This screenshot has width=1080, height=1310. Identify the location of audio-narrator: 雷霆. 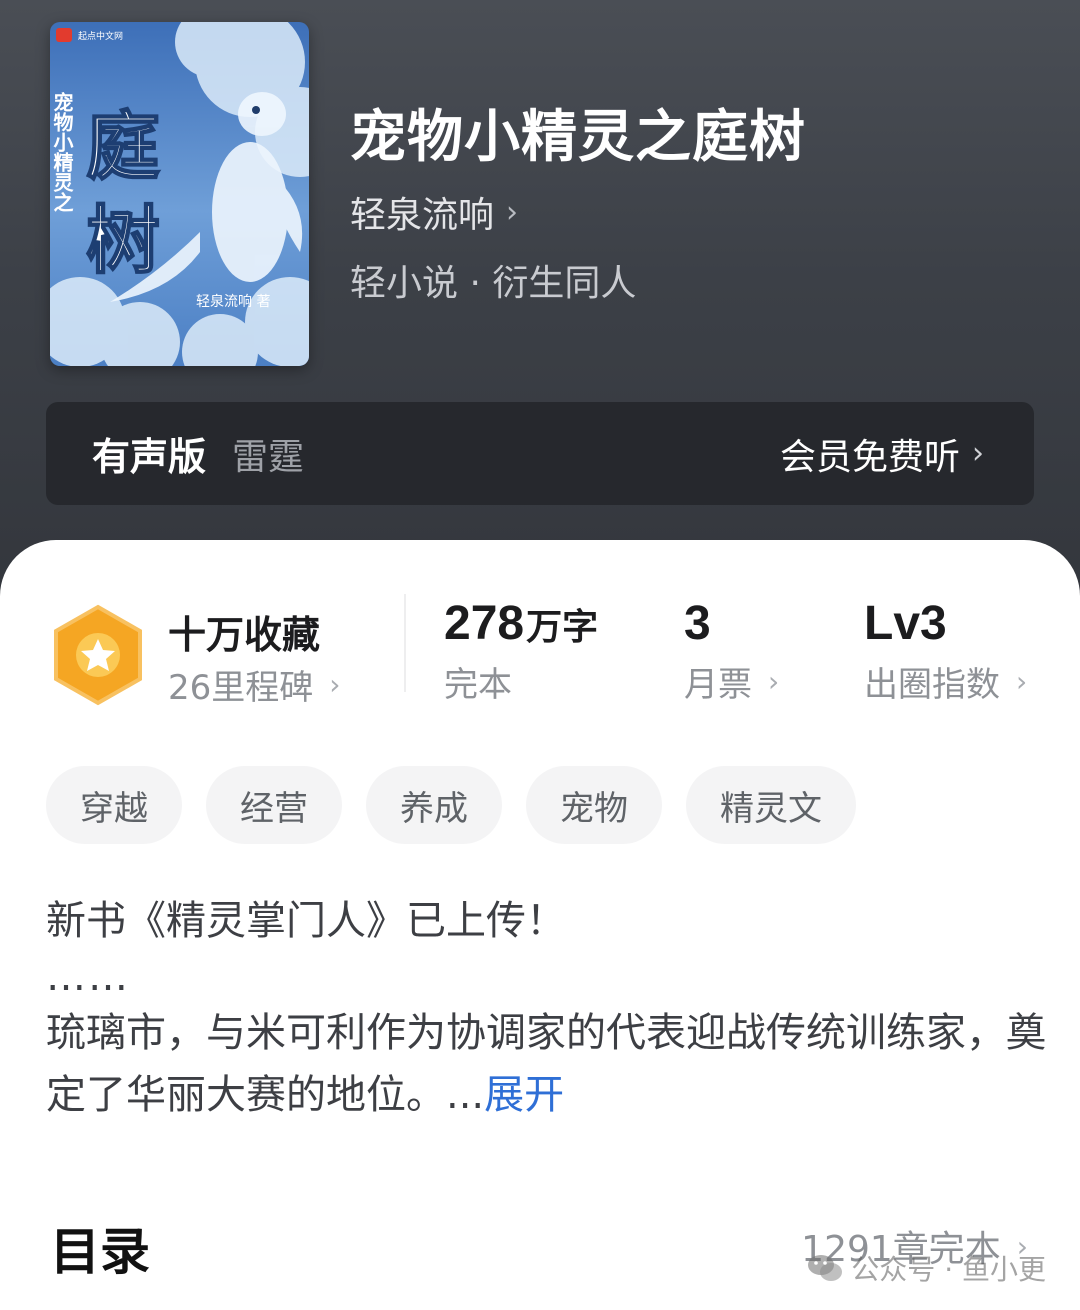
(268, 457).